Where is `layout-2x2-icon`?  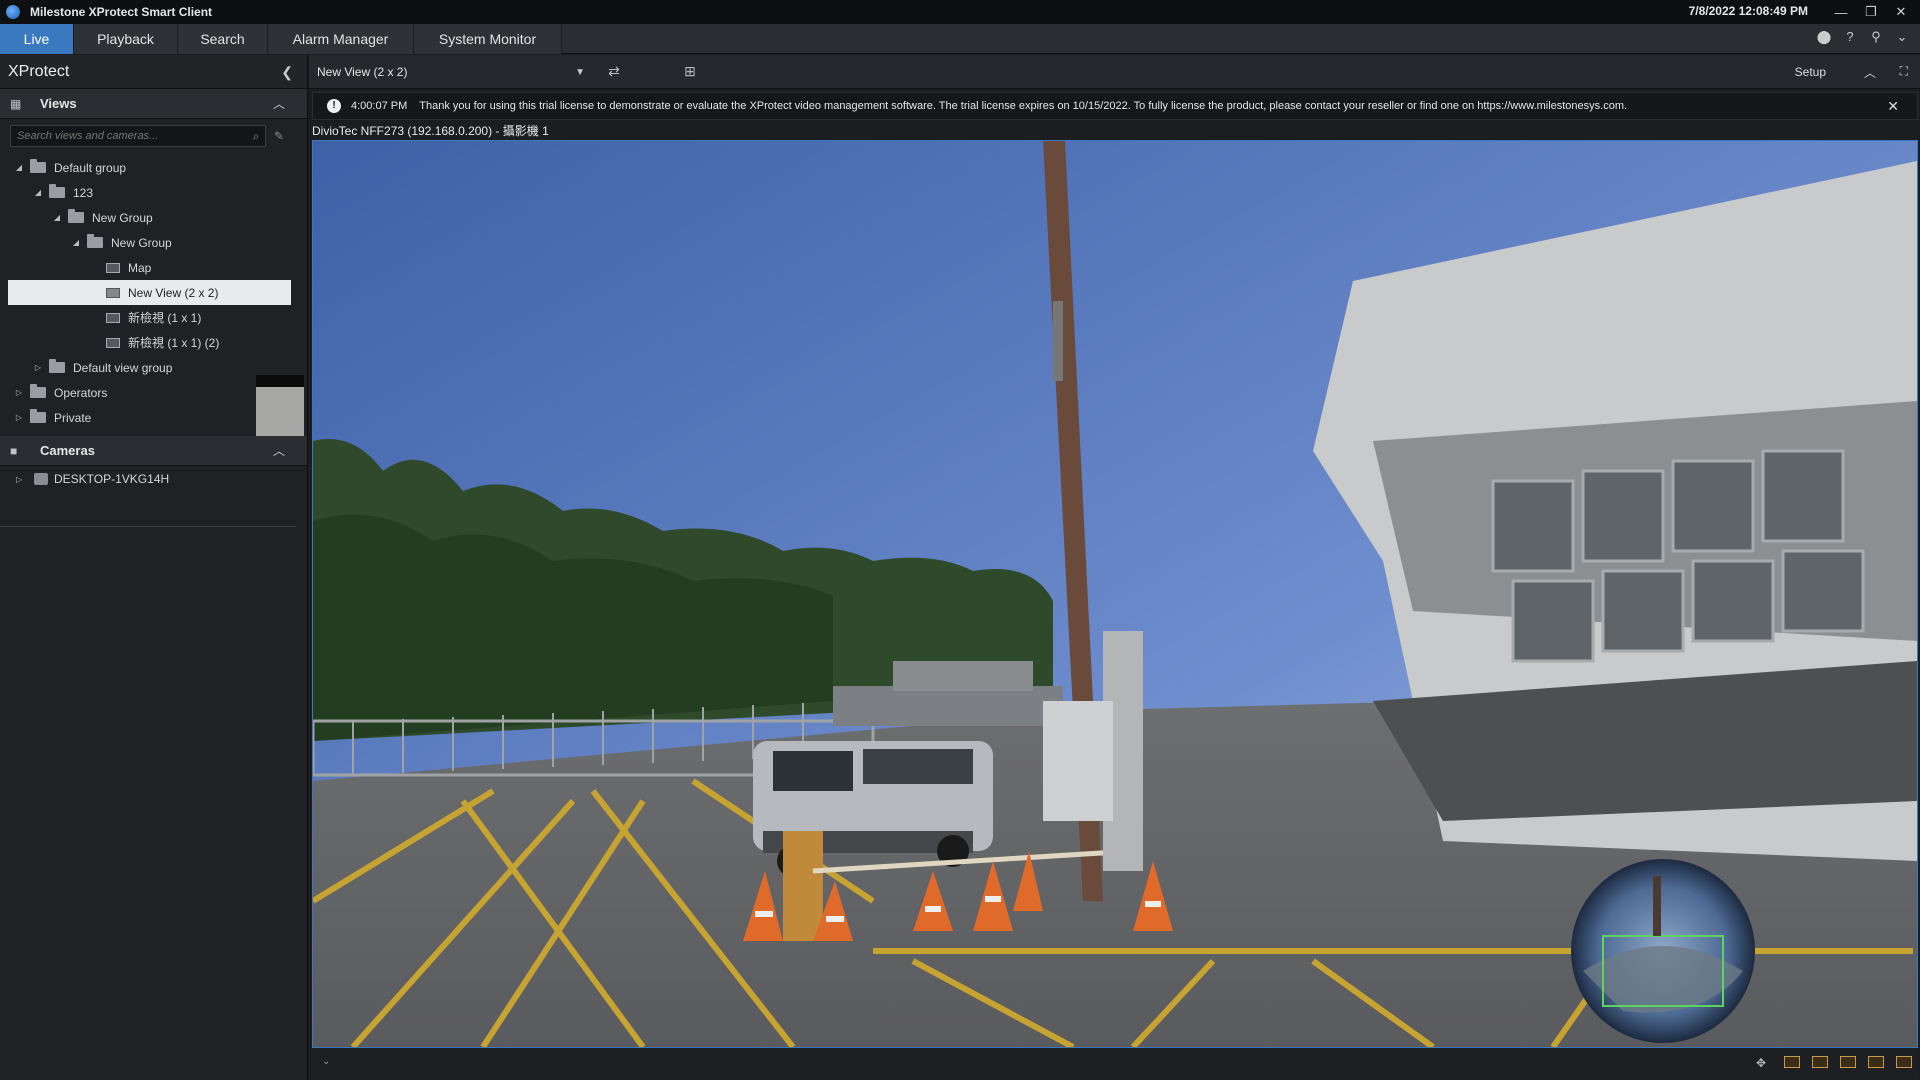 layout-2x2-icon is located at coordinates (1848, 1062).